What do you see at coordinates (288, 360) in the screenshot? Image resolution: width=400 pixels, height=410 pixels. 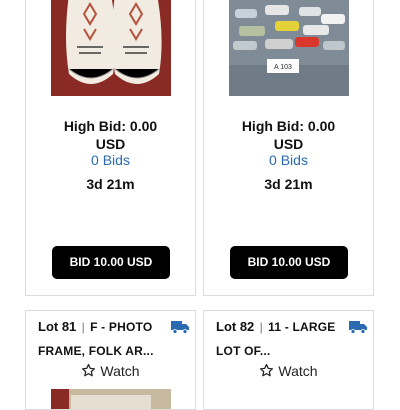 I see `lot-card: Lot 82 | 11 - LARGE LOT OF... Watch` at bounding box center [288, 360].